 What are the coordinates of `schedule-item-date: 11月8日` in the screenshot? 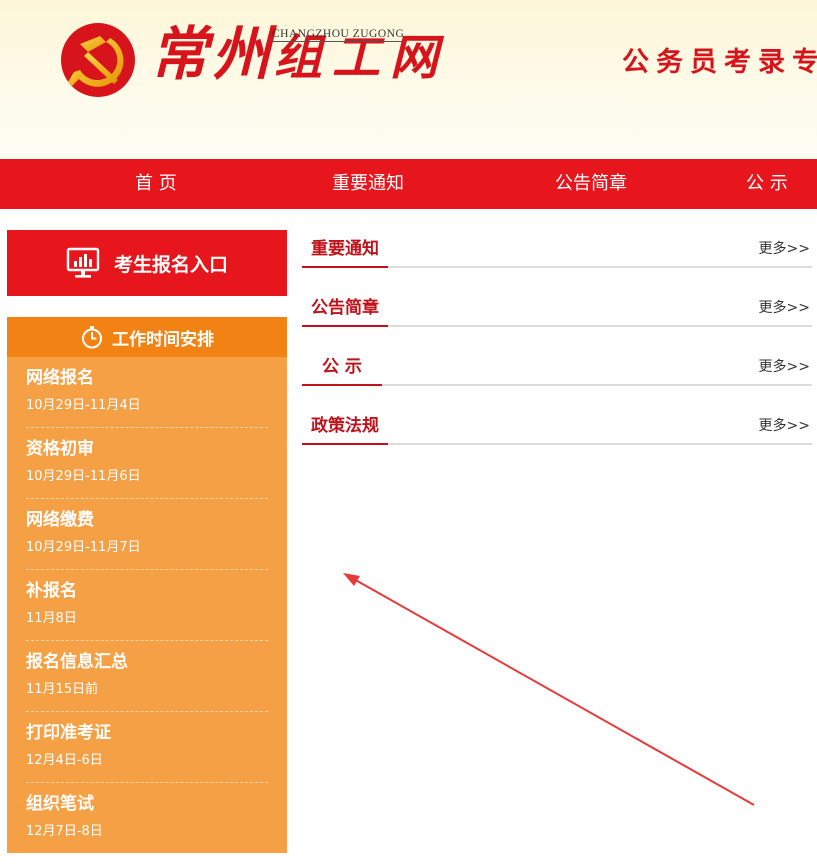 It's located at (51, 618).